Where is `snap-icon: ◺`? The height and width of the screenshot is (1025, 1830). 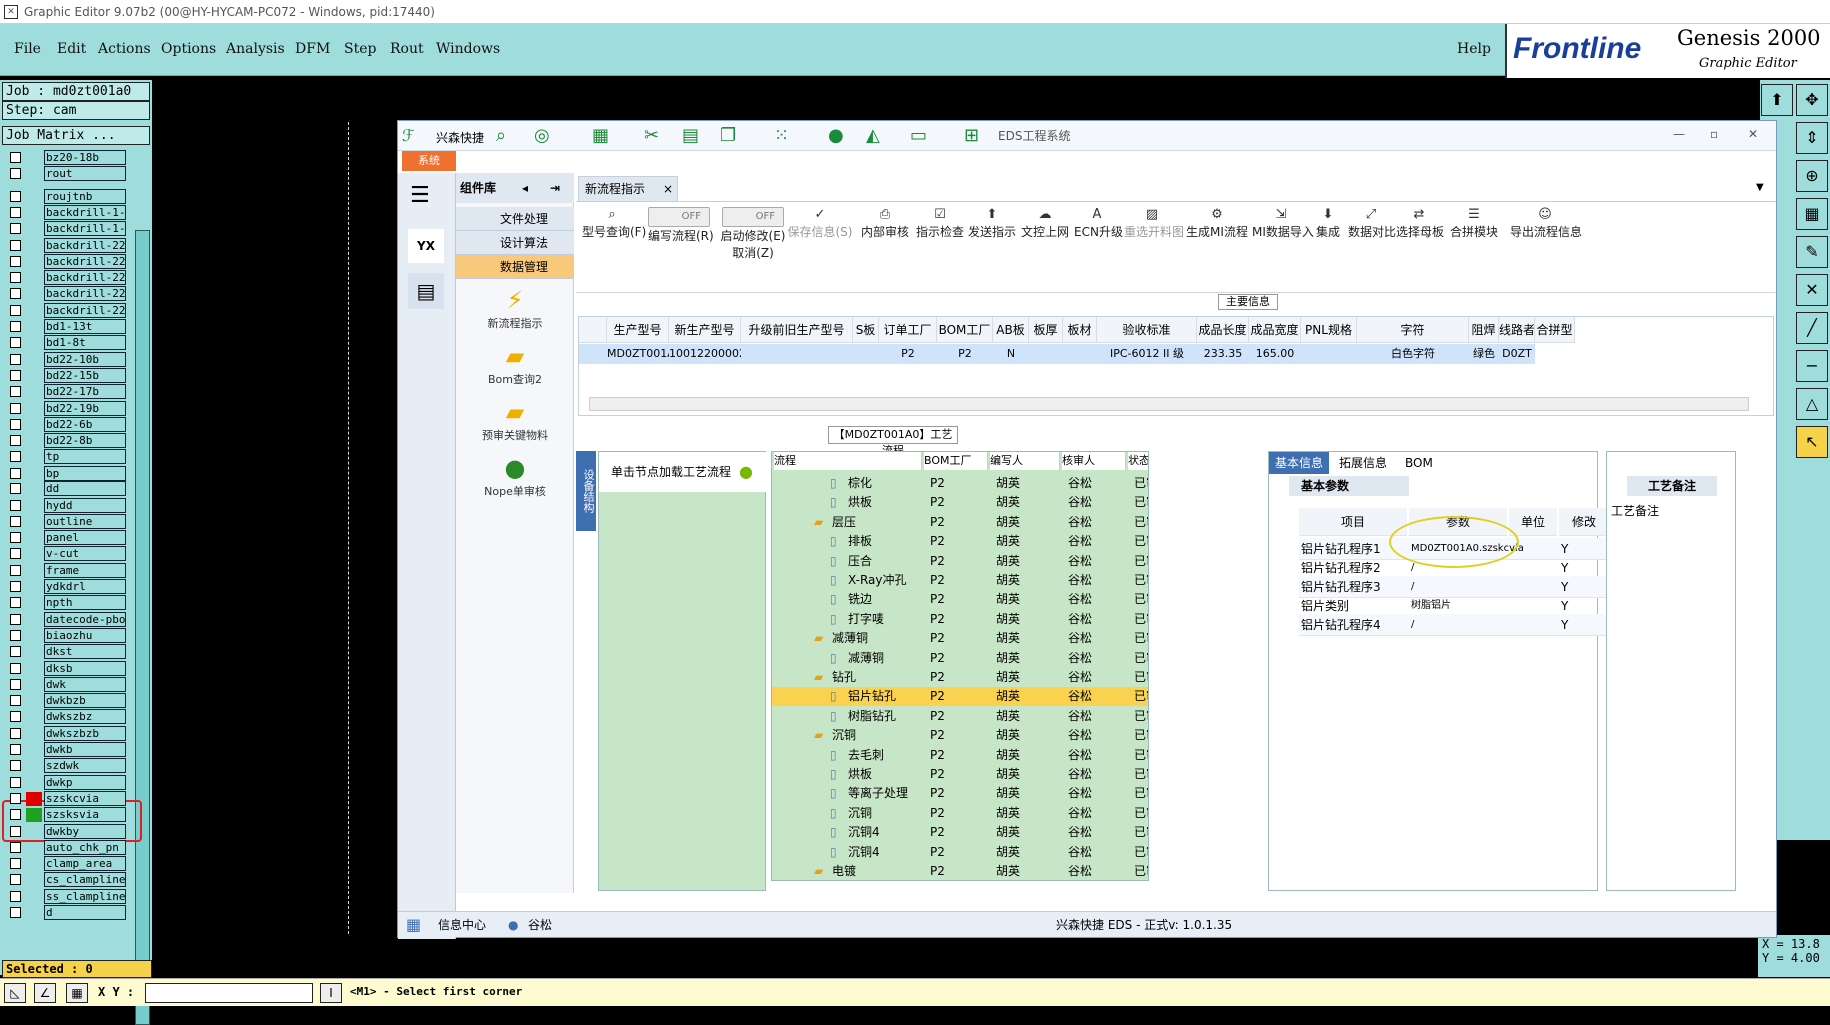 snap-icon: ◺ is located at coordinates (15, 993).